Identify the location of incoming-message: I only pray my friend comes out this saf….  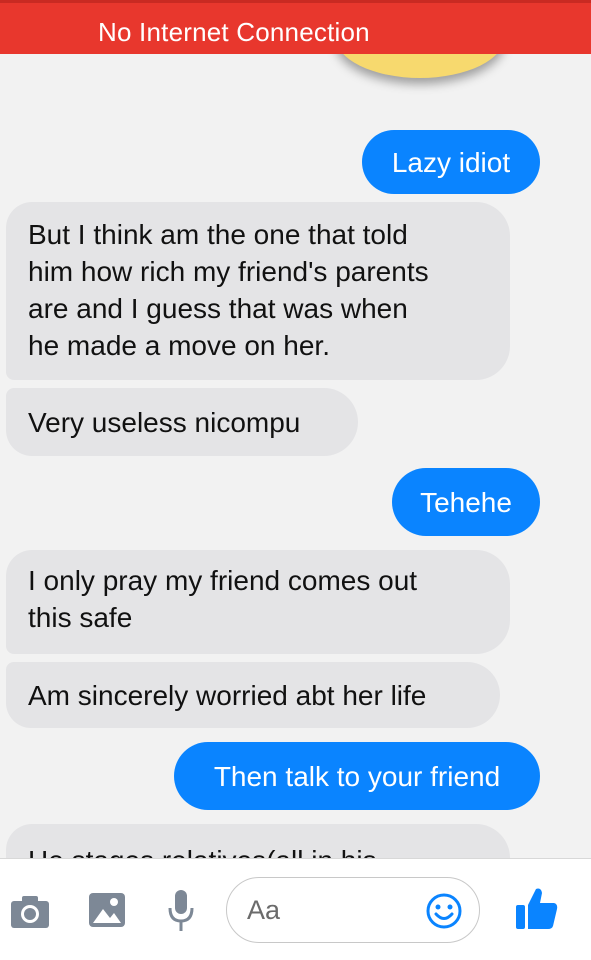
(258, 602).